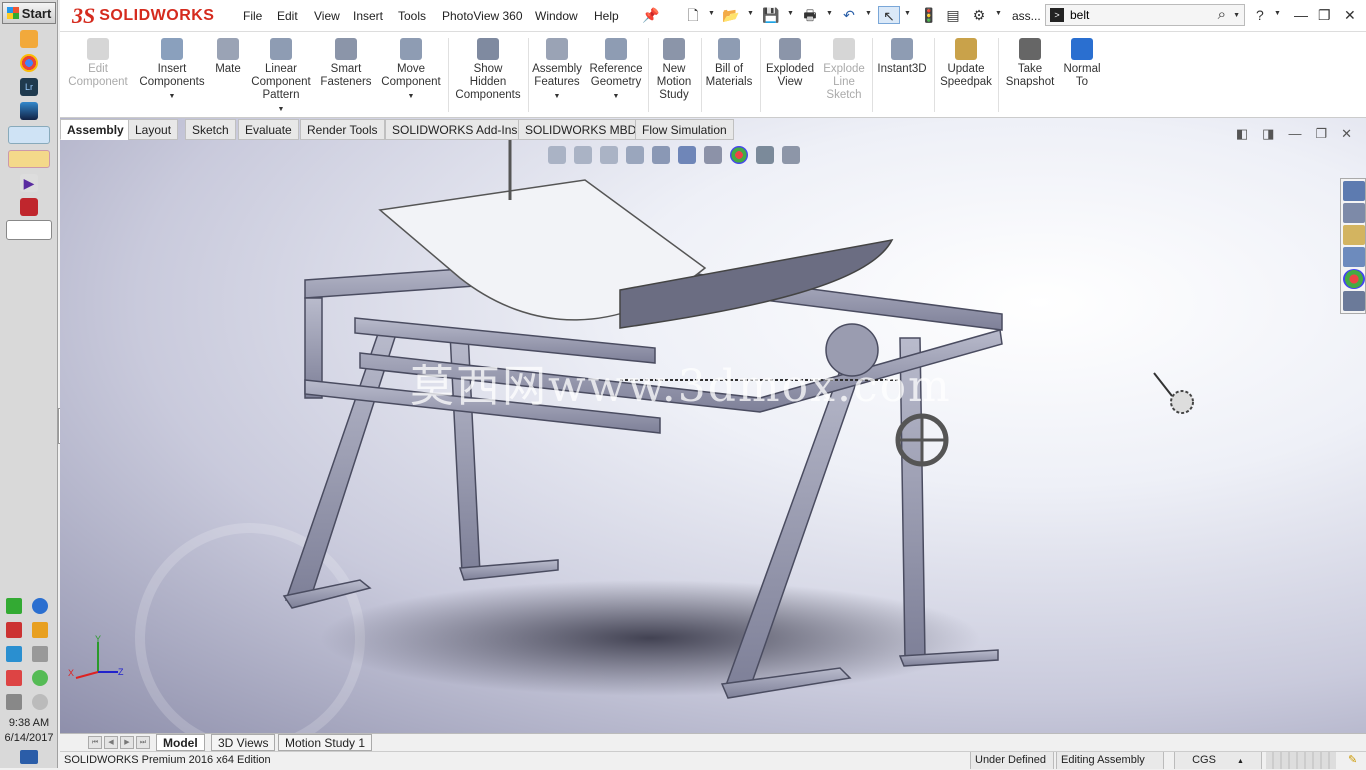 The height and width of the screenshot is (770, 1366). What do you see at coordinates (40, 678) in the screenshot?
I see `tray-update-icon` at bounding box center [40, 678].